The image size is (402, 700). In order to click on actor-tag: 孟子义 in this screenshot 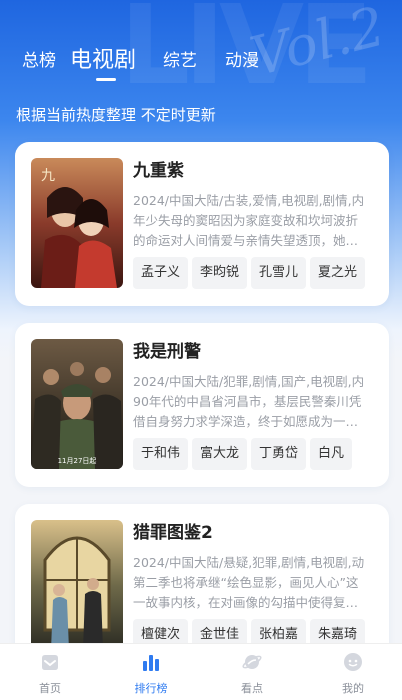, I will do `click(161, 273)`.